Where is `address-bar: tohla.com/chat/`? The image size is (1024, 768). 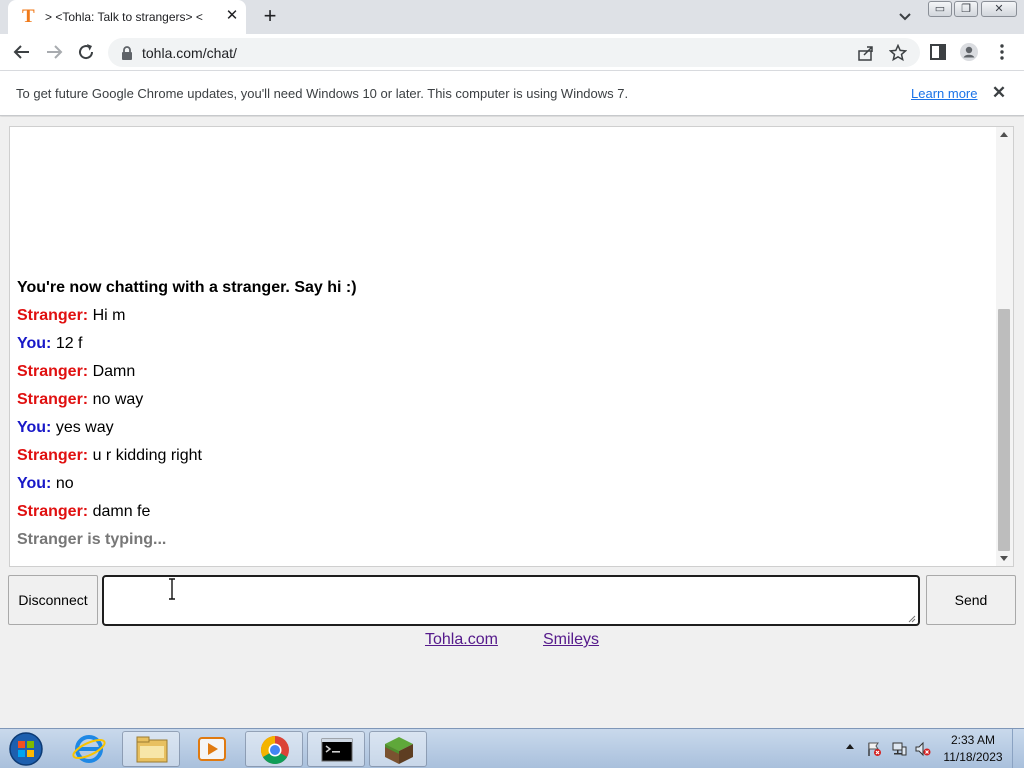 address-bar: tohla.com/chat/ is located at coordinates (514, 52).